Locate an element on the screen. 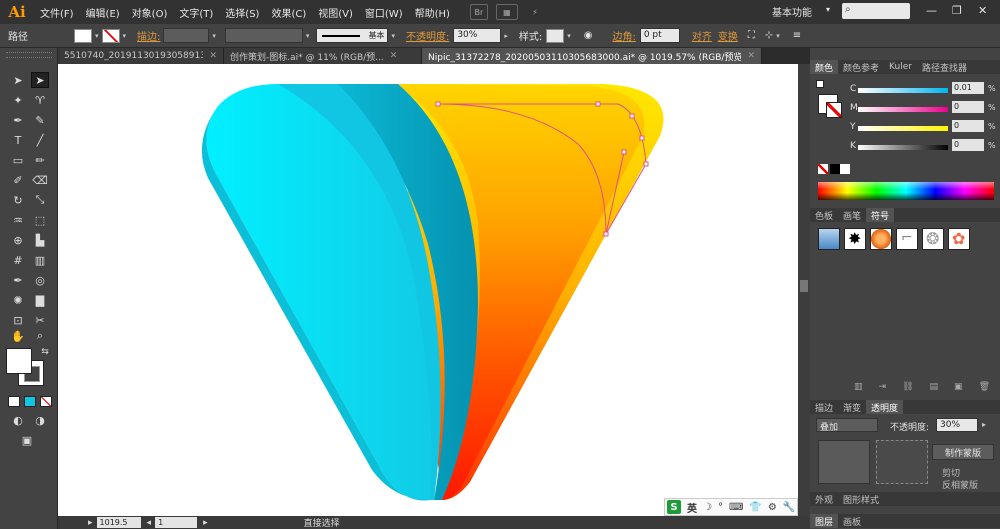 The image size is (1000, 529). pencil-tool-icon: ✐ is located at coordinates (18, 180).